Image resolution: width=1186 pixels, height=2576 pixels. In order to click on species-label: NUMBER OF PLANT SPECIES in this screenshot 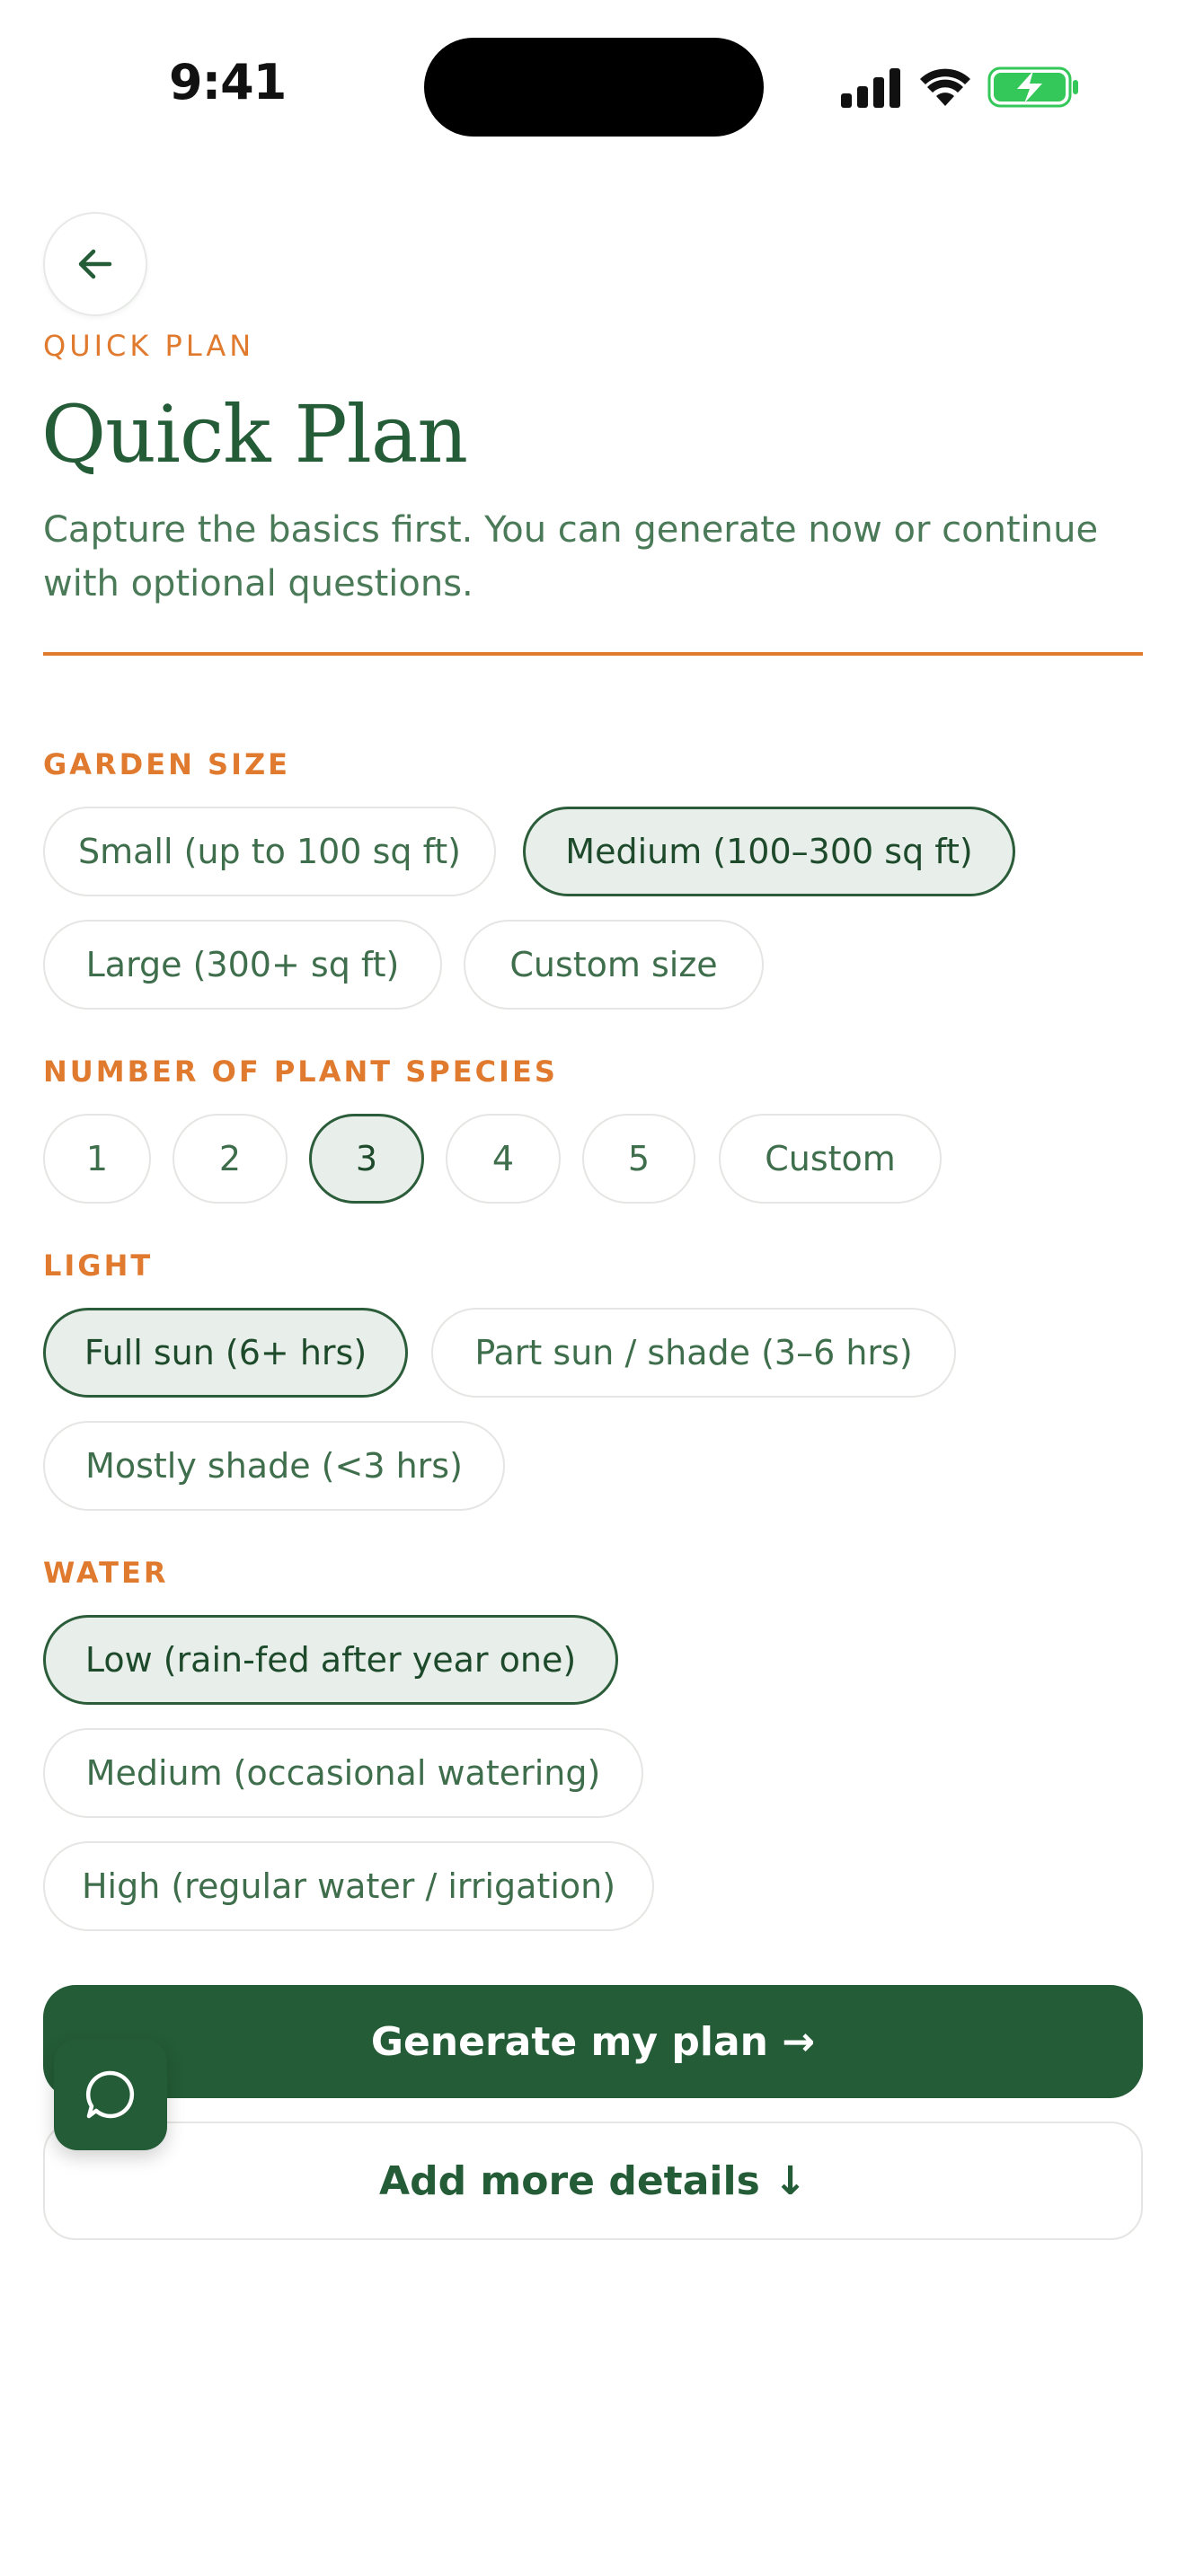, I will do `click(300, 1071)`.